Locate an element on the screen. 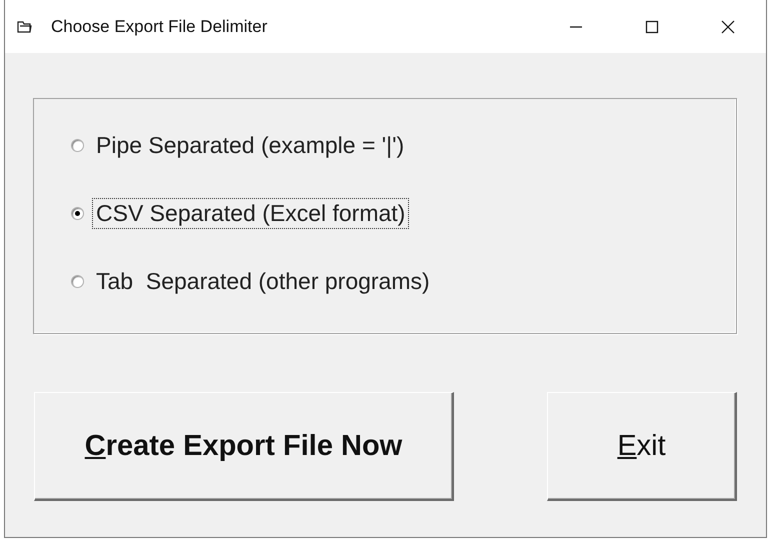 The image size is (768, 542). exit-button: Exit is located at coordinates (642, 446).